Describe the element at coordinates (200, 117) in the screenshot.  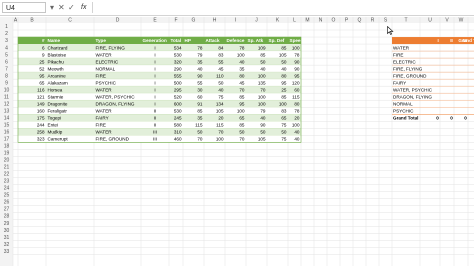
I see `table-cell: 35` at that location.